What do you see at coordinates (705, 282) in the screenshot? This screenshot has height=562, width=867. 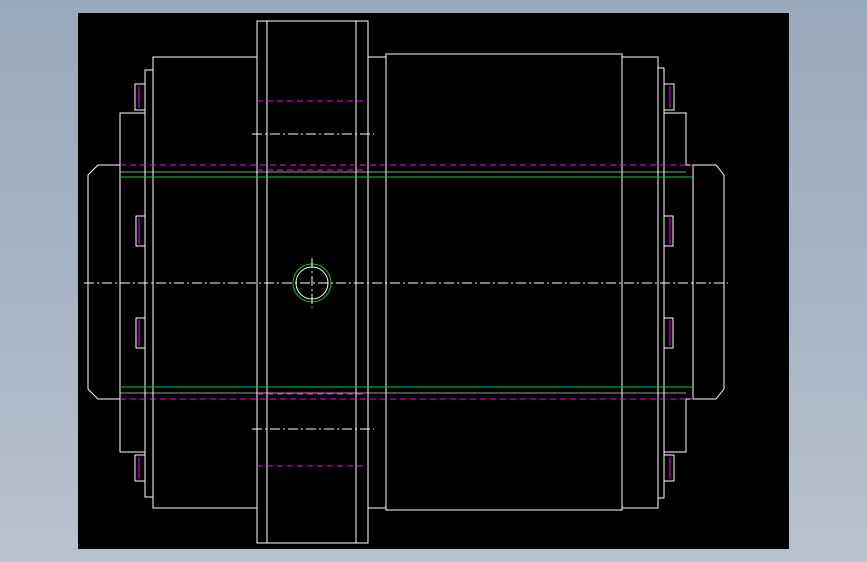 I see `right-shaft-boss` at bounding box center [705, 282].